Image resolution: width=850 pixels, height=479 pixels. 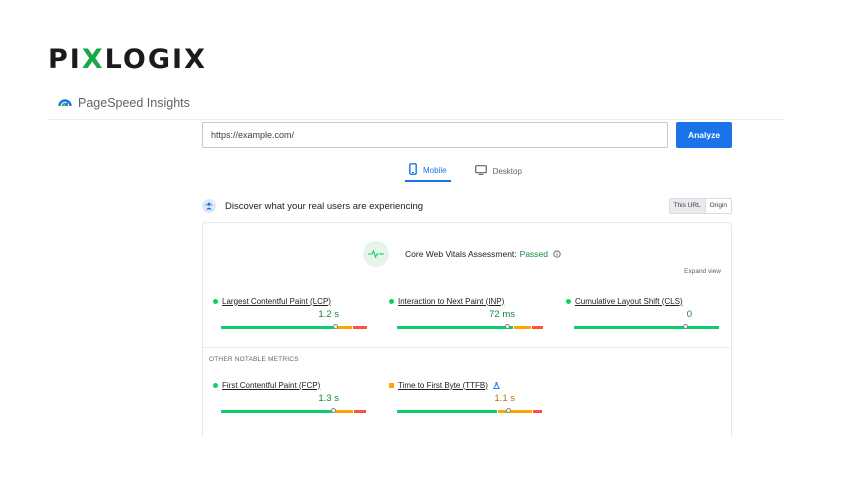 What do you see at coordinates (435, 170) in the screenshot?
I see `tab-mobile-label: Mobile` at bounding box center [435, 170].